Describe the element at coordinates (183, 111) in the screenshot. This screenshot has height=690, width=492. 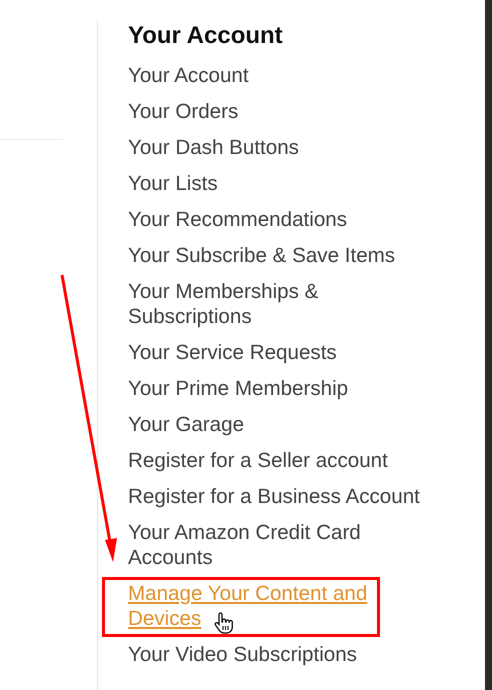
I see `menu-item: Your Orders` at that location.